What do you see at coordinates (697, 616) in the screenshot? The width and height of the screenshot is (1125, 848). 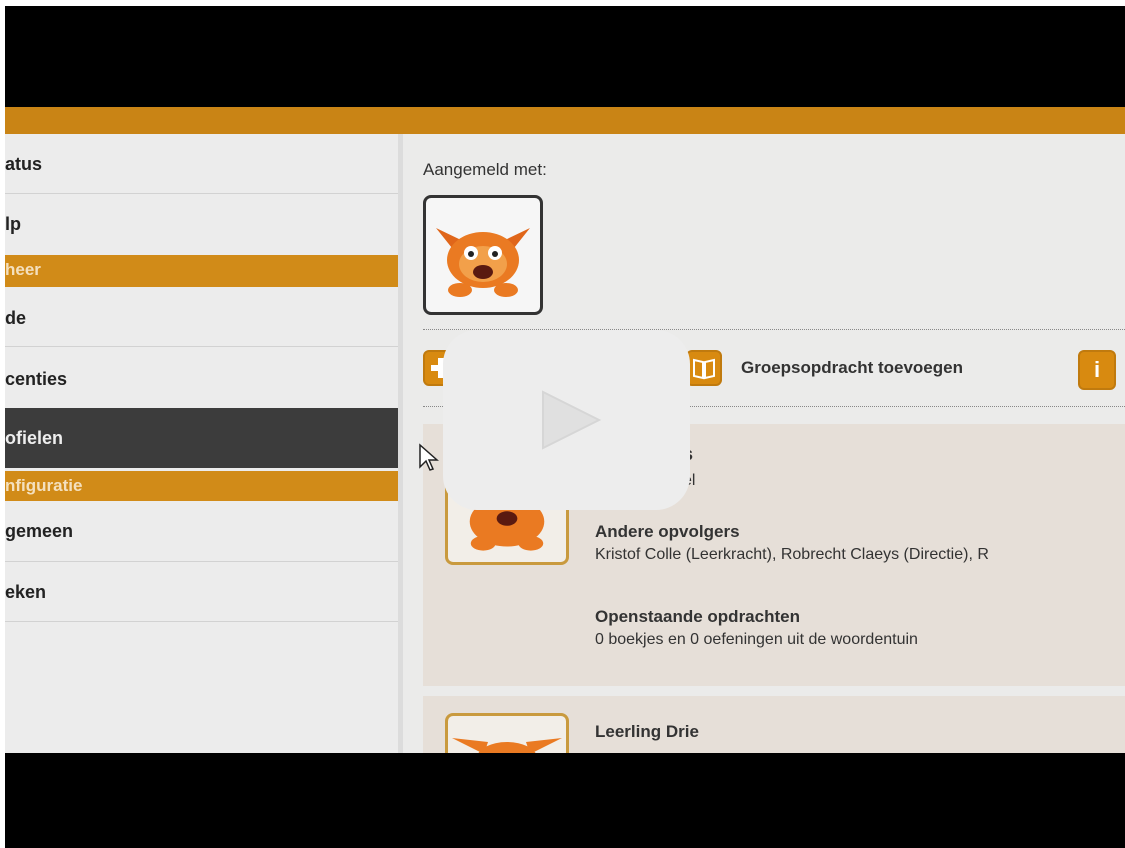 I see `open-tasks-heading: Openstaande opdrachten` at bounding box center [697, 616].